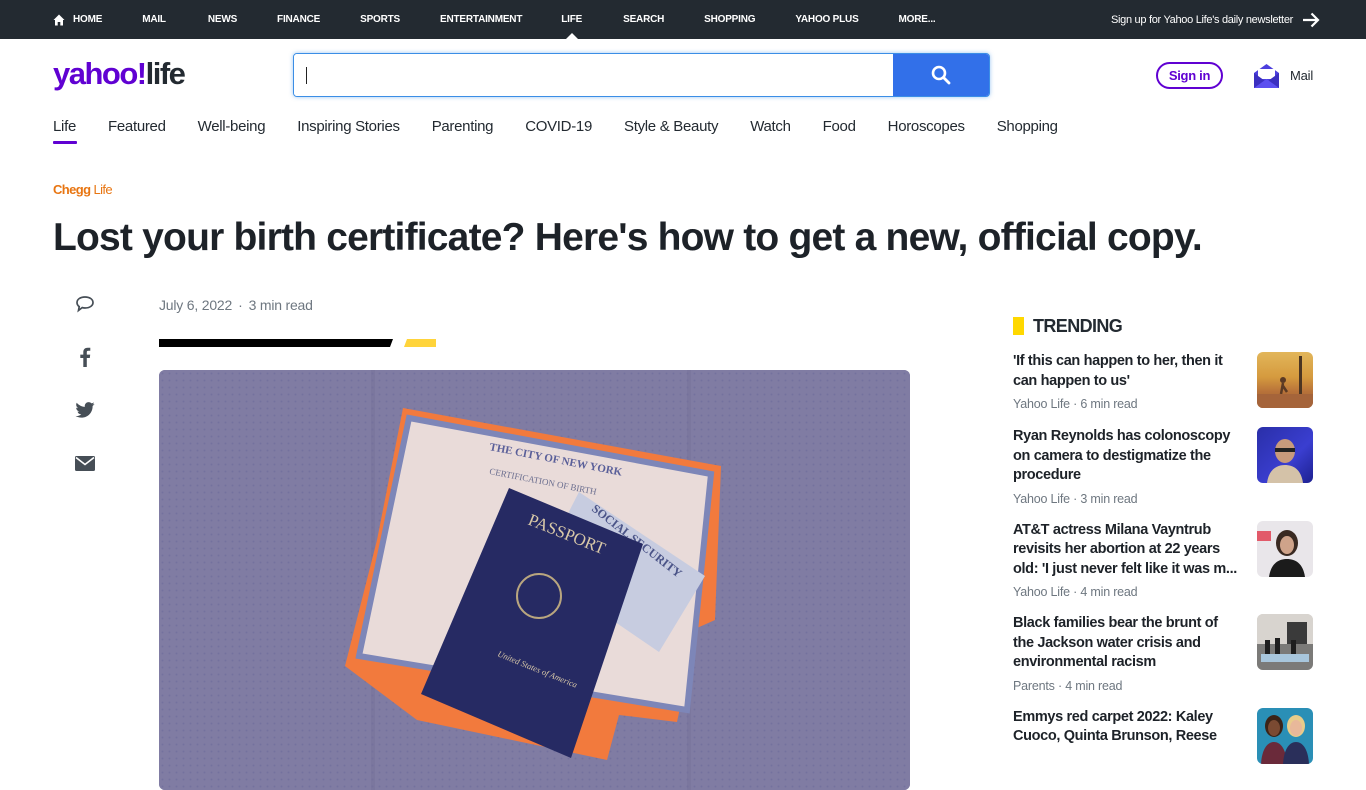 This screenshot has width=1366, height=790. I want to click on share-email-button, so click(85, 463).